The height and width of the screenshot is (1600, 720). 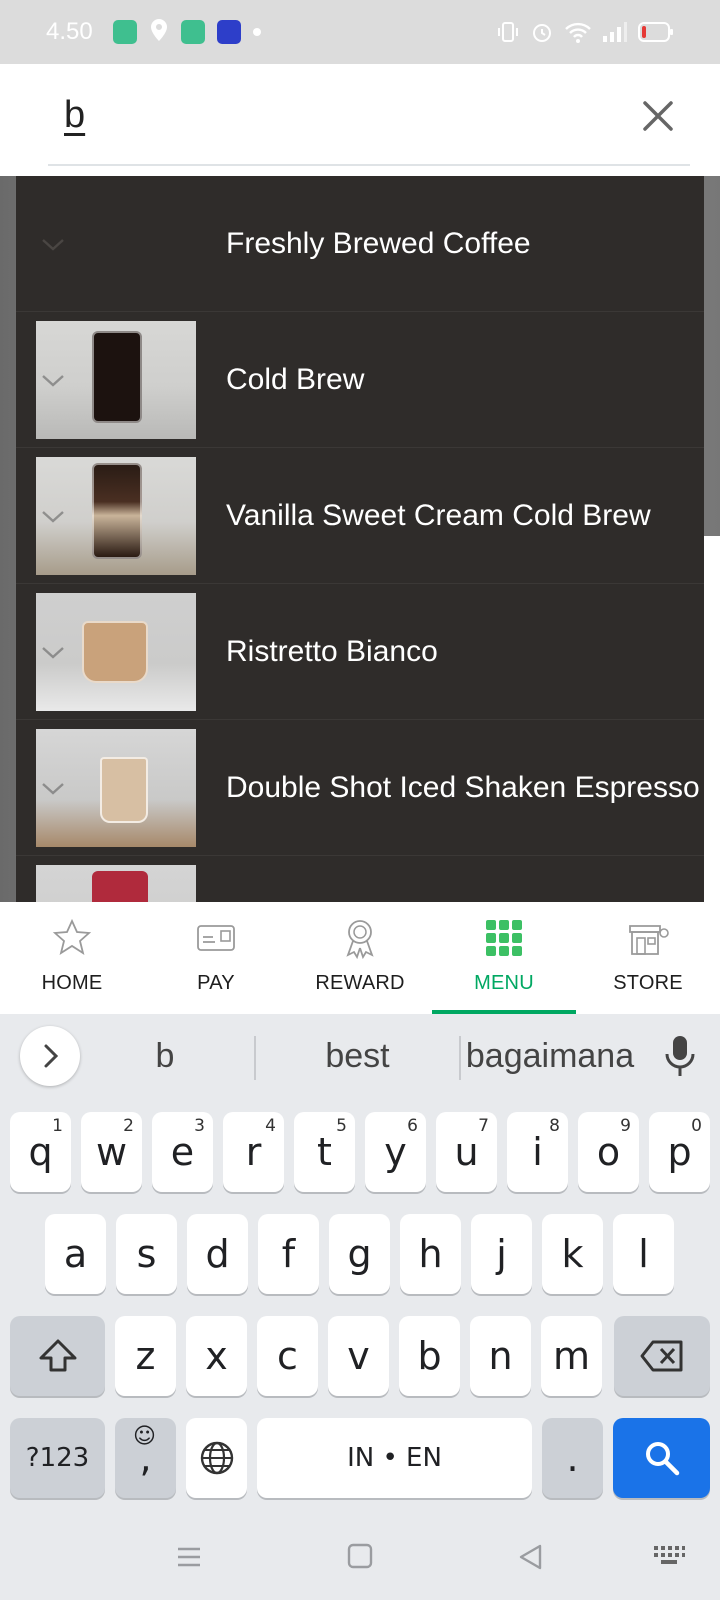 I want to click on space-key: IN • EN, so click(x=394, y=1458).